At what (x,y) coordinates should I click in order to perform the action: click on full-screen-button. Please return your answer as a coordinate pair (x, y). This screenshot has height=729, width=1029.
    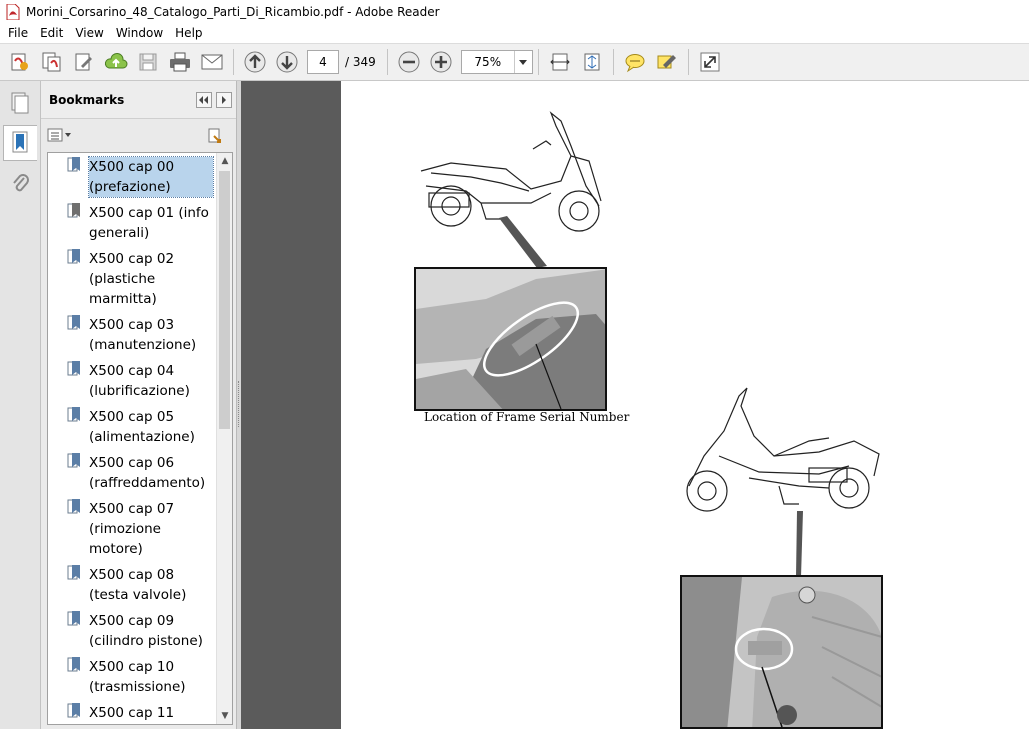
    Looking at the image, I should click on (710, 62).